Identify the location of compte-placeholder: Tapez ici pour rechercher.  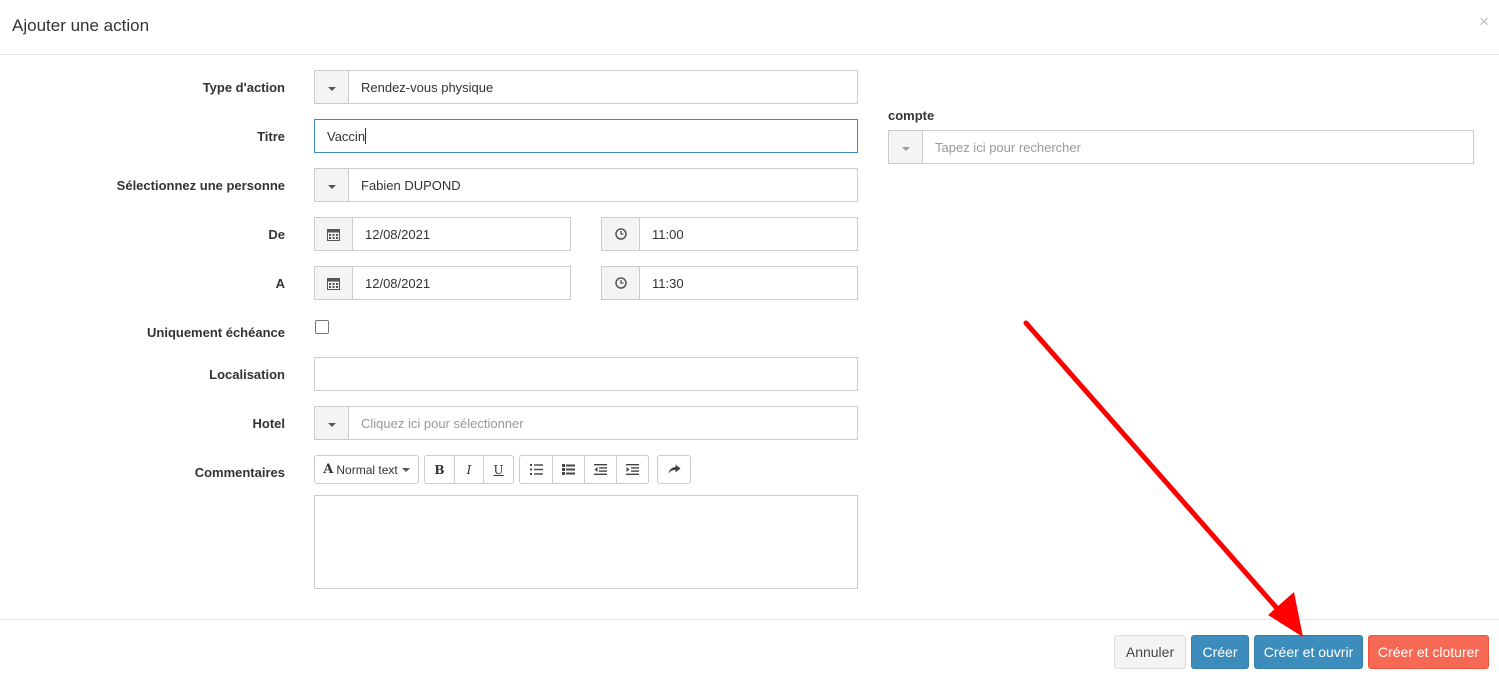
(1008, 147).